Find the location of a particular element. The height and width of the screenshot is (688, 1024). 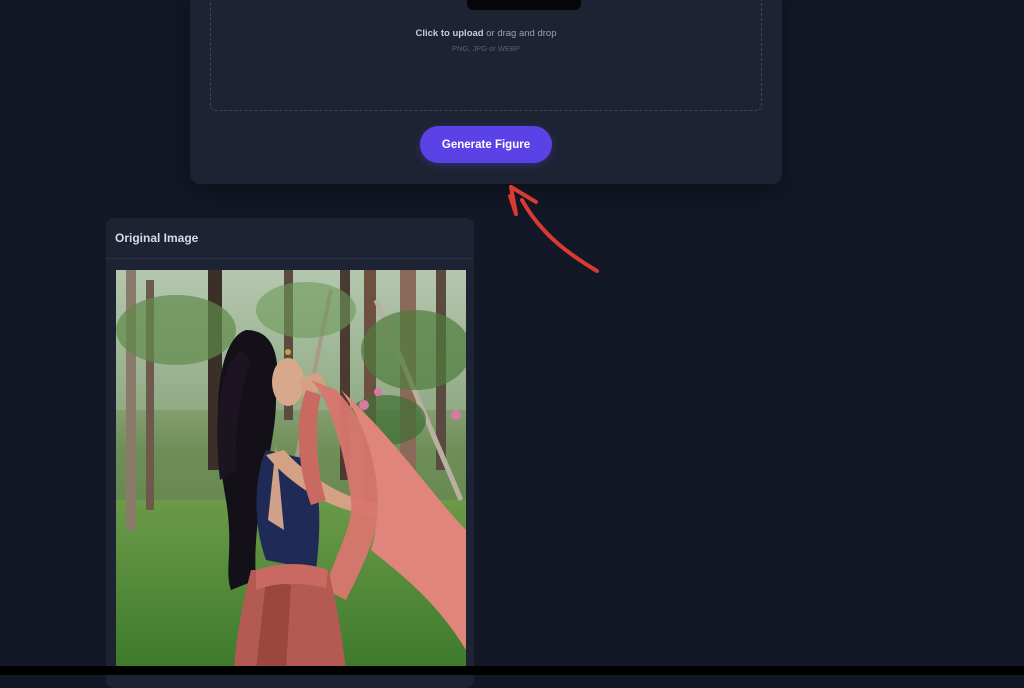

screen-bottom-bar is located at coordinates (512, 670).